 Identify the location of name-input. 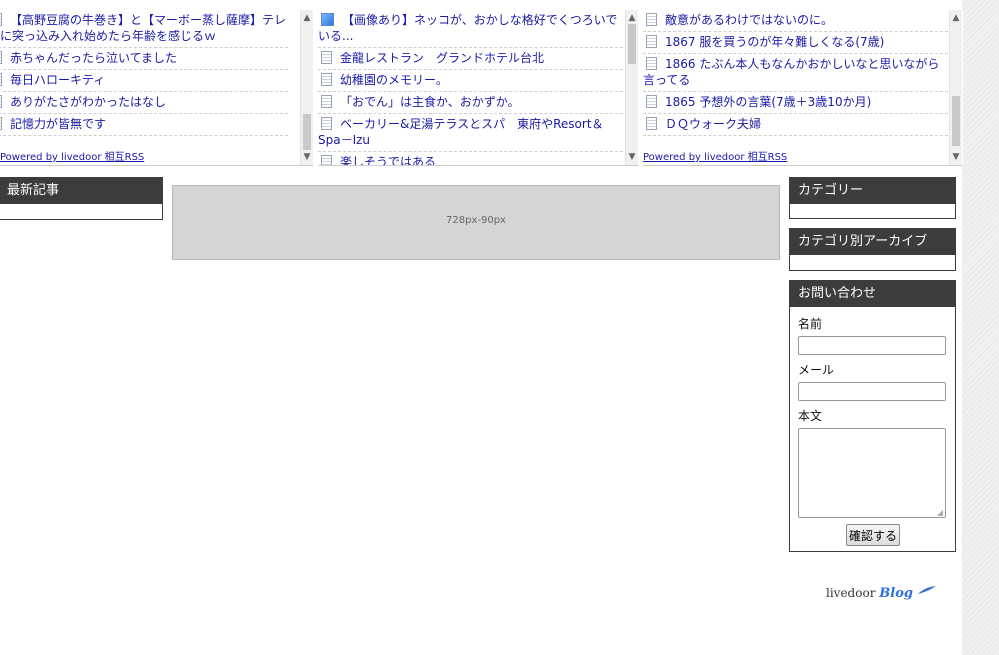
(872, 345).